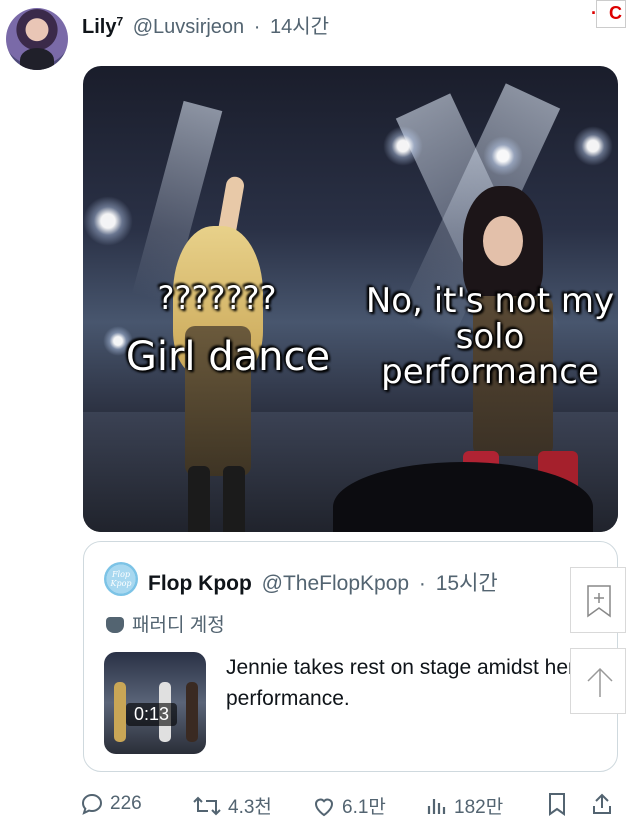  I want to click on author-avatar, so click(37, 39).